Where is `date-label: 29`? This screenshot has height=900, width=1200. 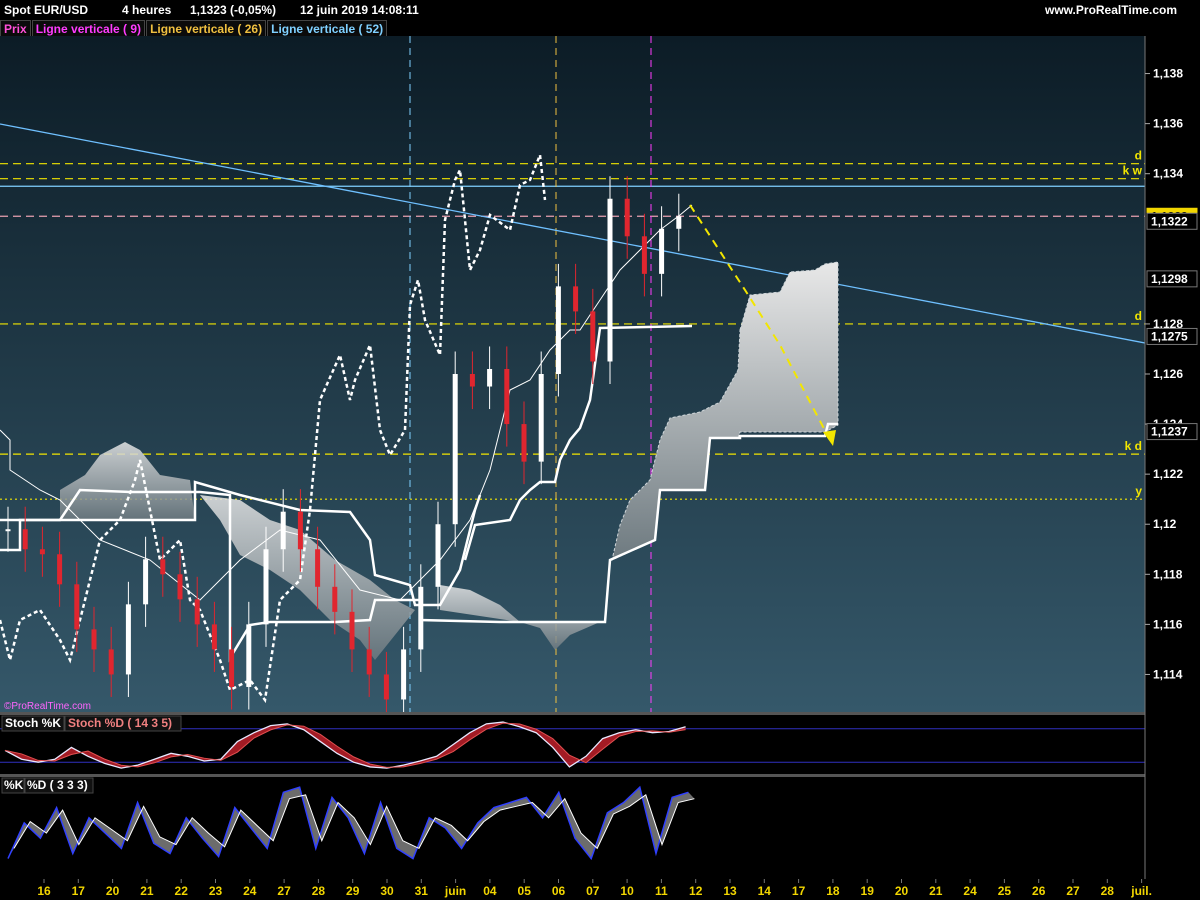 date-label: 29 is located at coordinates (353, 891).